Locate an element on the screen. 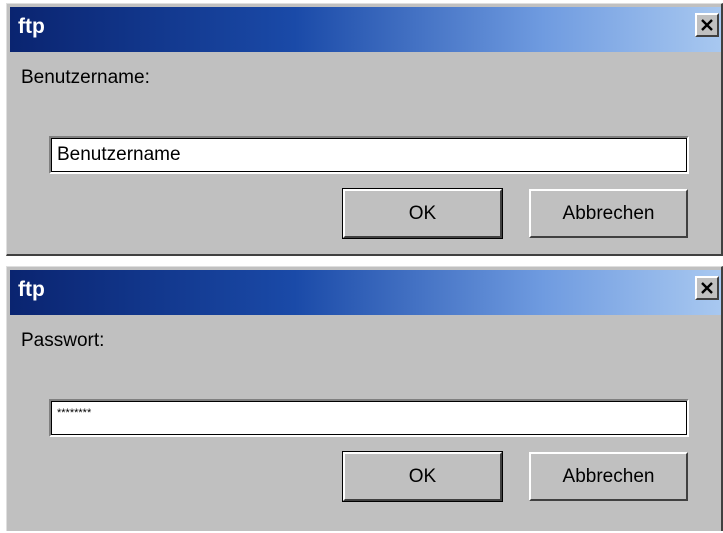 The width and height of the screenshot is (723, 533). username-input: Benutzername is located at coordinates (369, 155).